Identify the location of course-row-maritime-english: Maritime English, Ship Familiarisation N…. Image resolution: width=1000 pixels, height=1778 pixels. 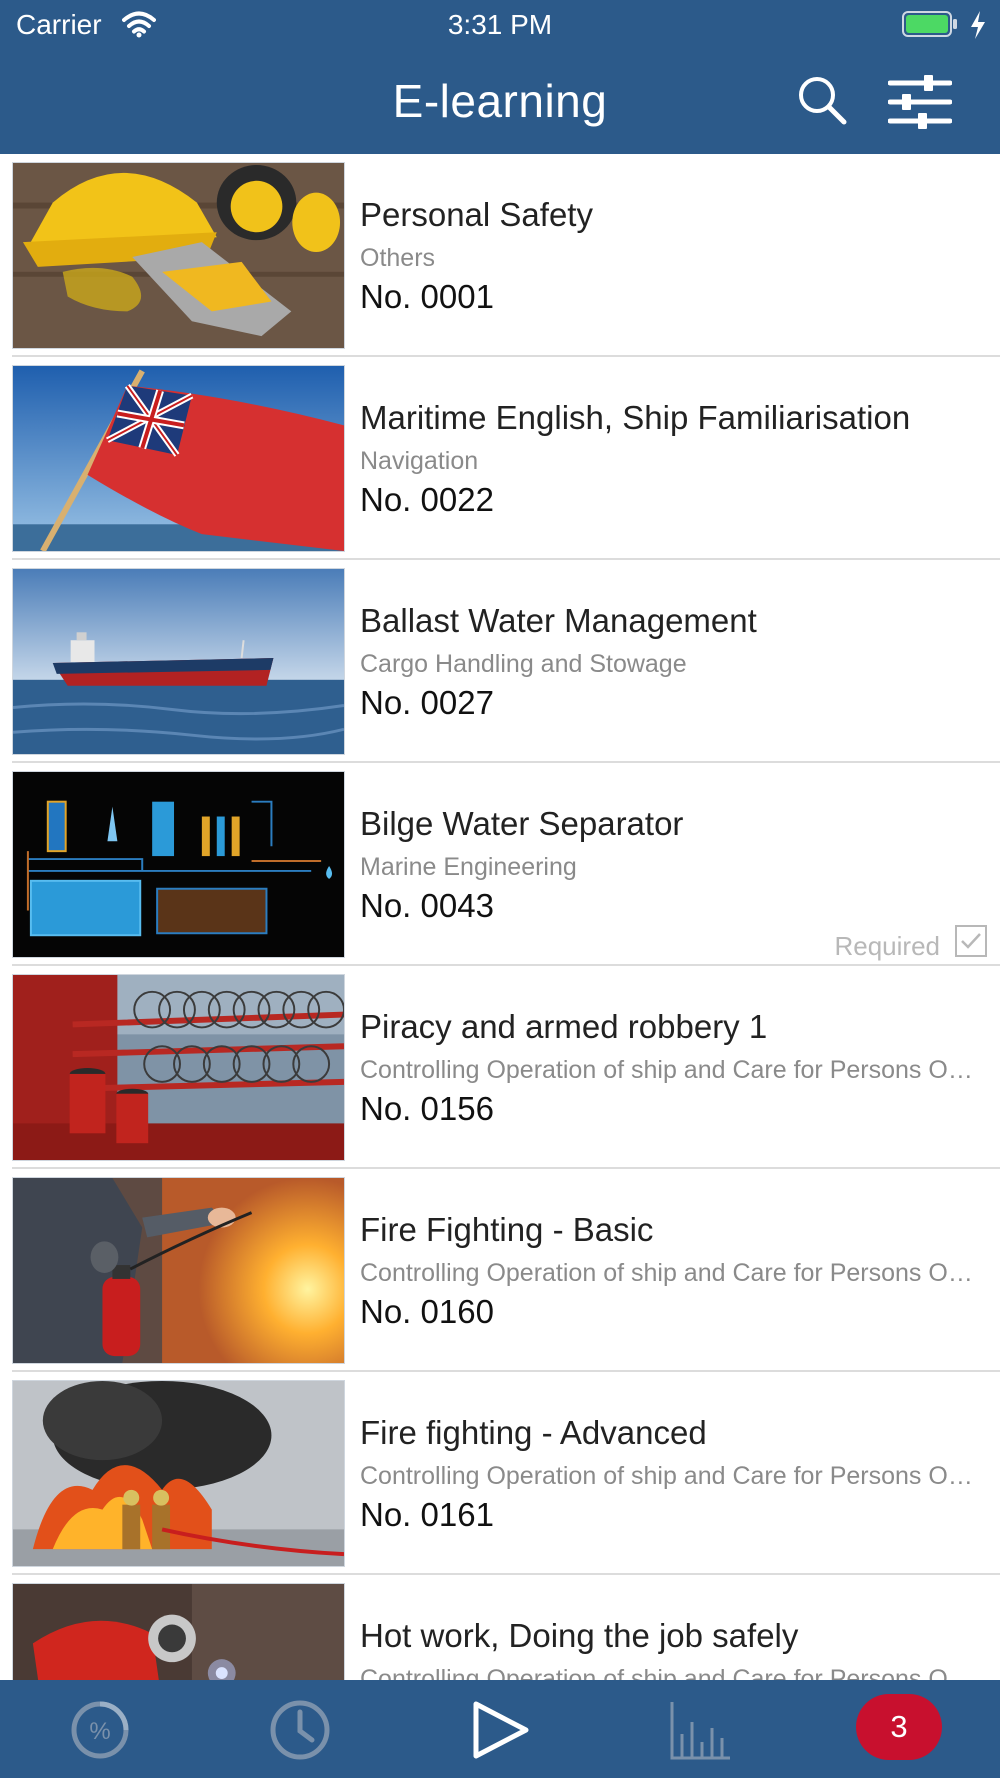
(500, 458).